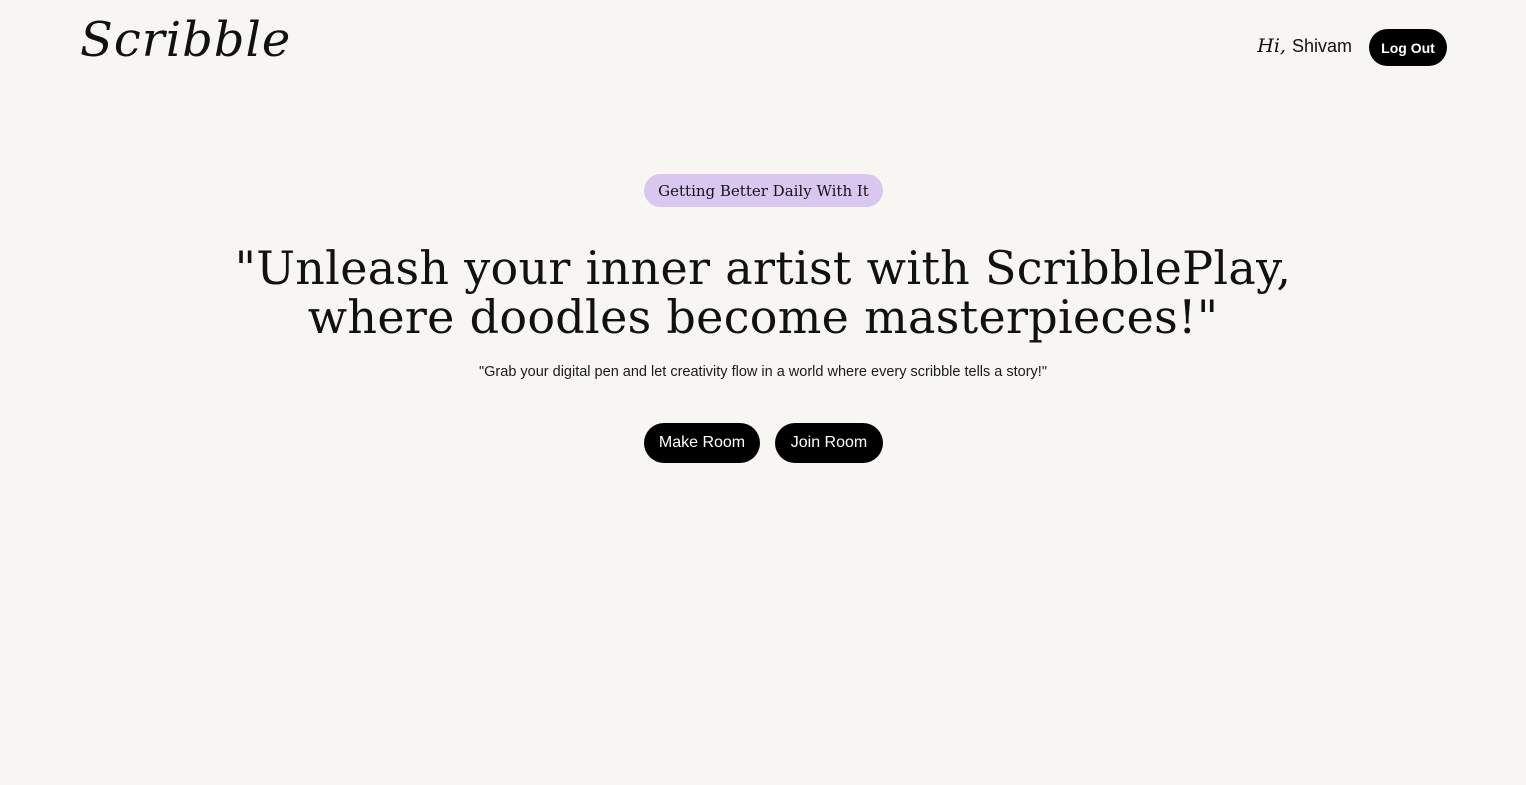  Describe the element at coordinates (829, 443) in the screenshot. I see `join-room-button: Join Room` at that location.